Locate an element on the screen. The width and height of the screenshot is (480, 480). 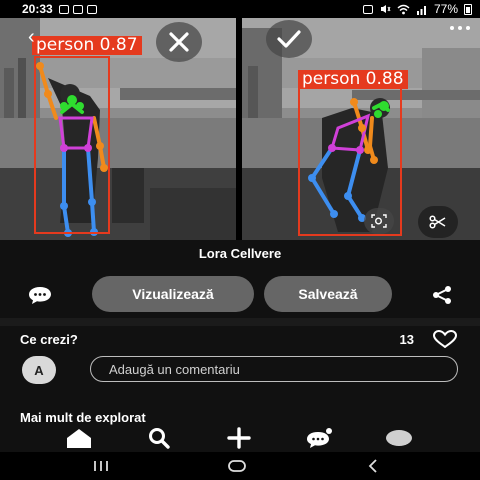
comment-bubble-icon is located at coordinates (40, 295).